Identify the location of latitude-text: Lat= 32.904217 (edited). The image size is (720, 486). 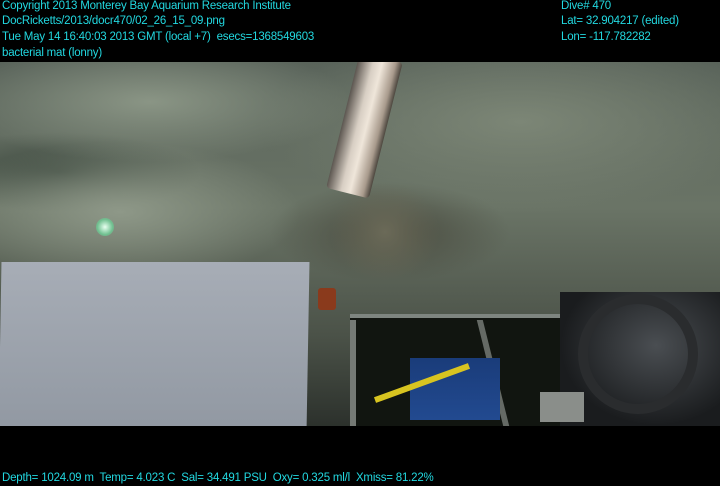
(620, 21).